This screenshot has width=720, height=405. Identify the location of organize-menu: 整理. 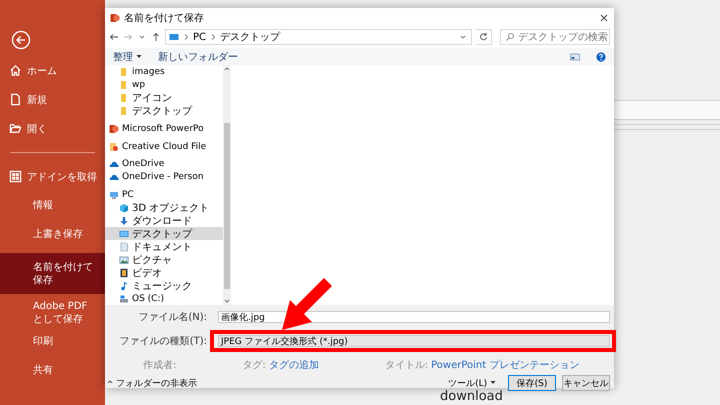
(127, 57).